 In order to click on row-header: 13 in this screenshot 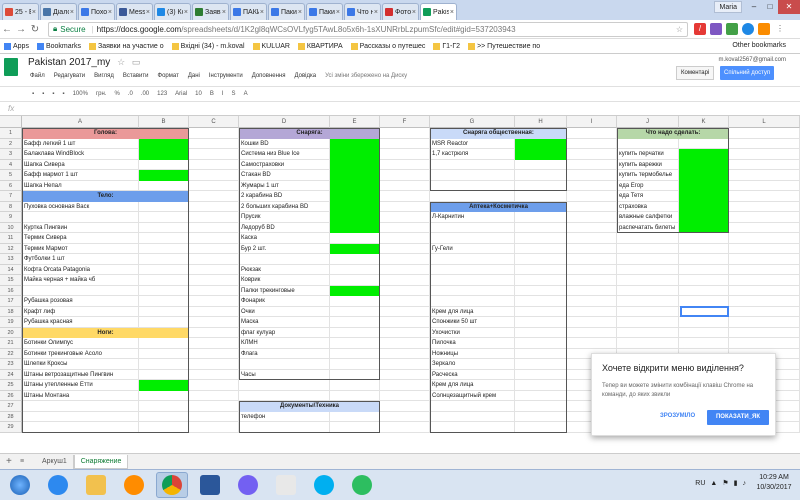, I will do `click(11, 259)`.